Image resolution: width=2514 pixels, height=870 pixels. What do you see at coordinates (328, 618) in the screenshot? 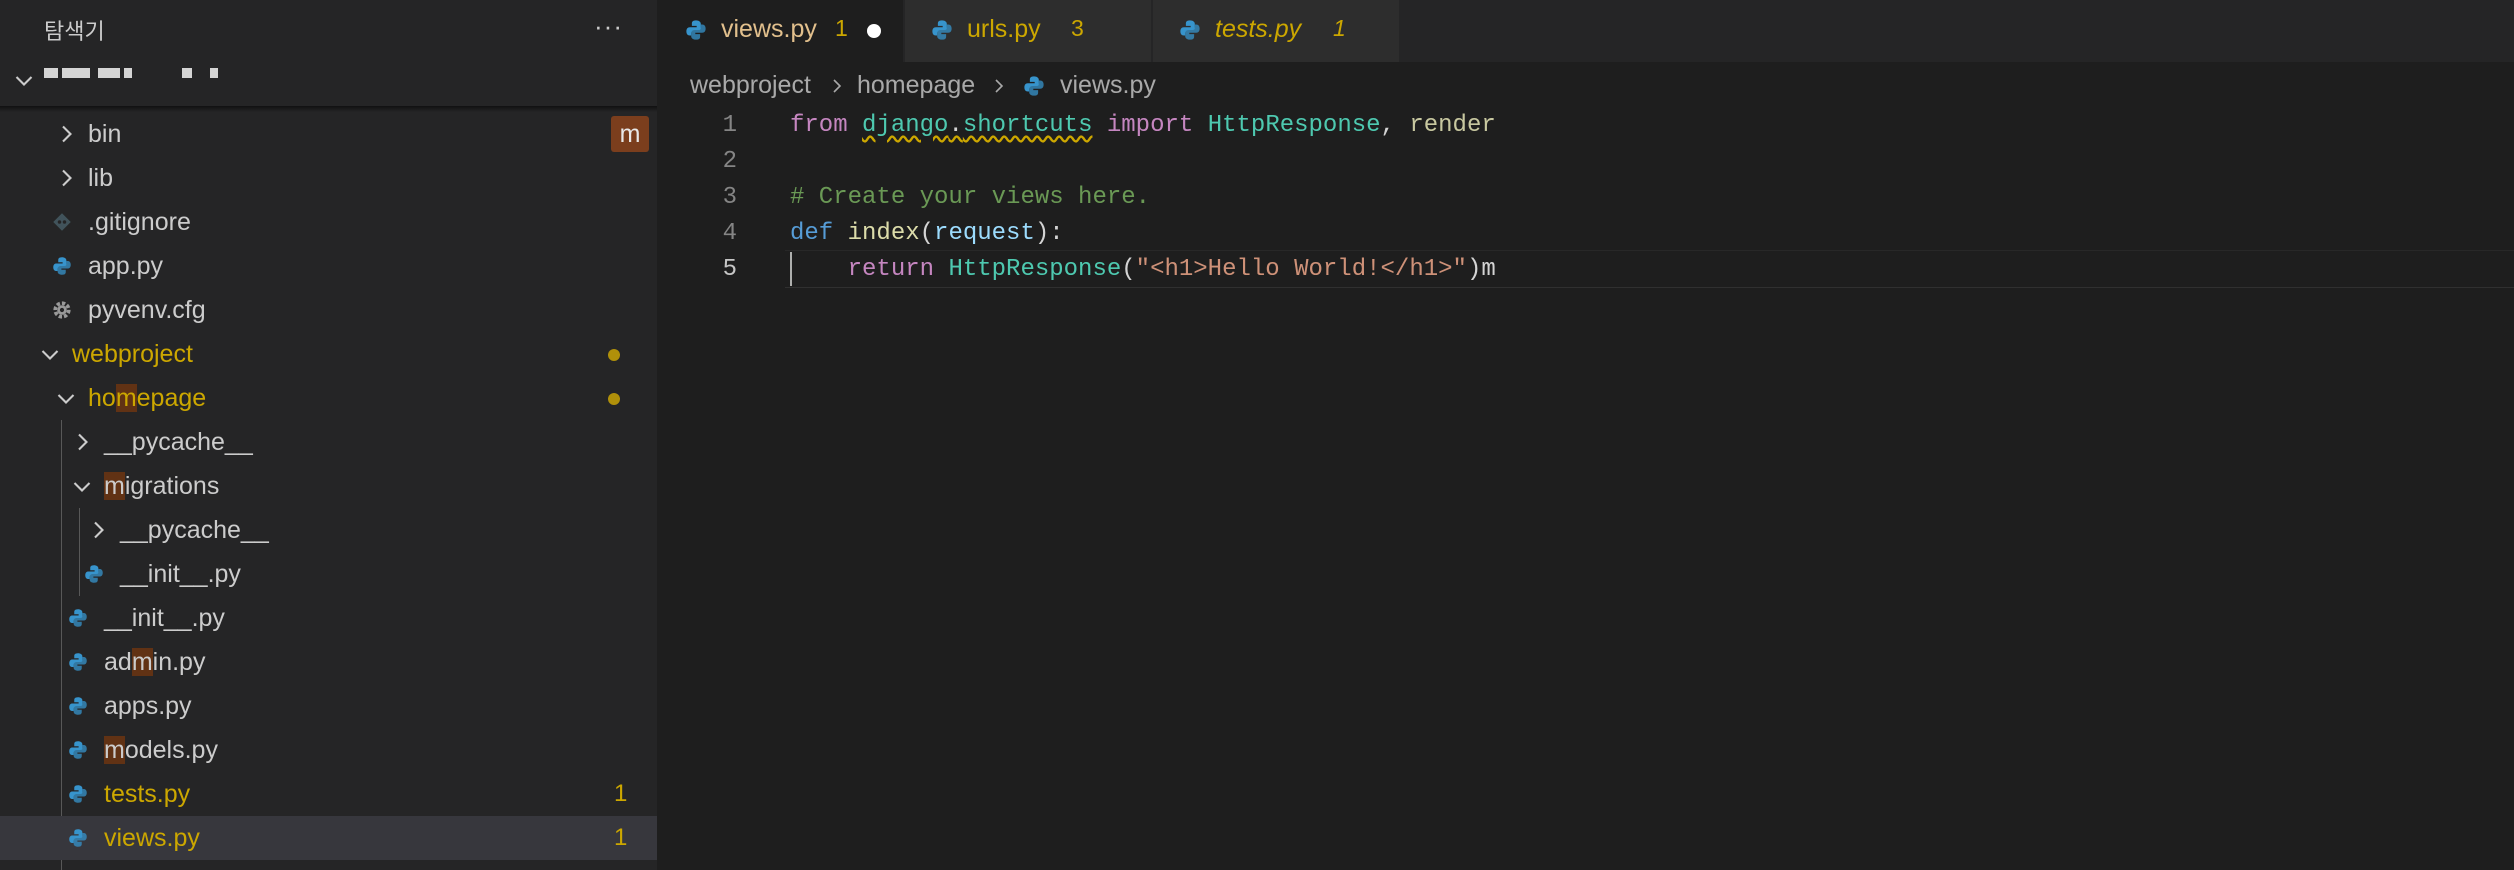
I see `tree-item-init-py: __init__.py` at bounding box center [328, 618].